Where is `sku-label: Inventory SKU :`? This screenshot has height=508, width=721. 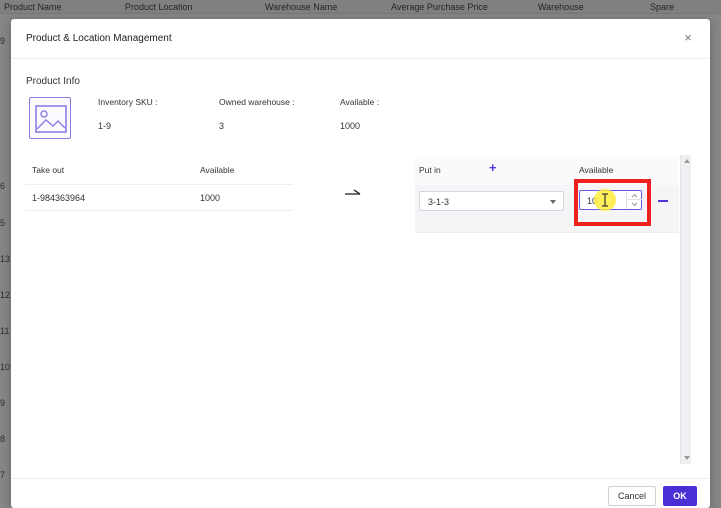
sku-label: Inventory SKU : is located at coordinates (128, 102).